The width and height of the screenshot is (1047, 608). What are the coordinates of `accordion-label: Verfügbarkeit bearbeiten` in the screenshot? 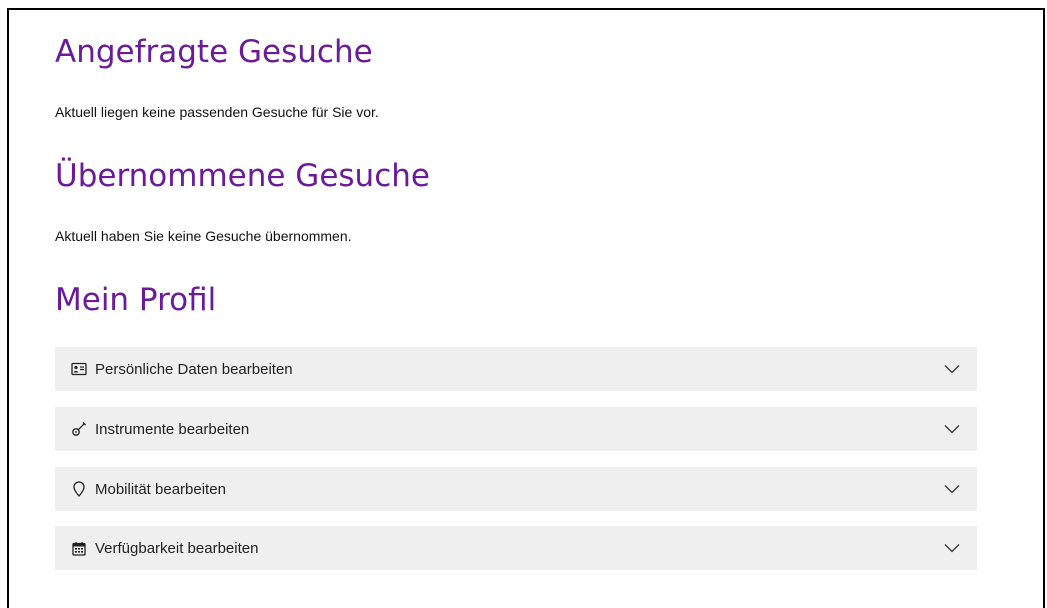 It's located at (177, 548).